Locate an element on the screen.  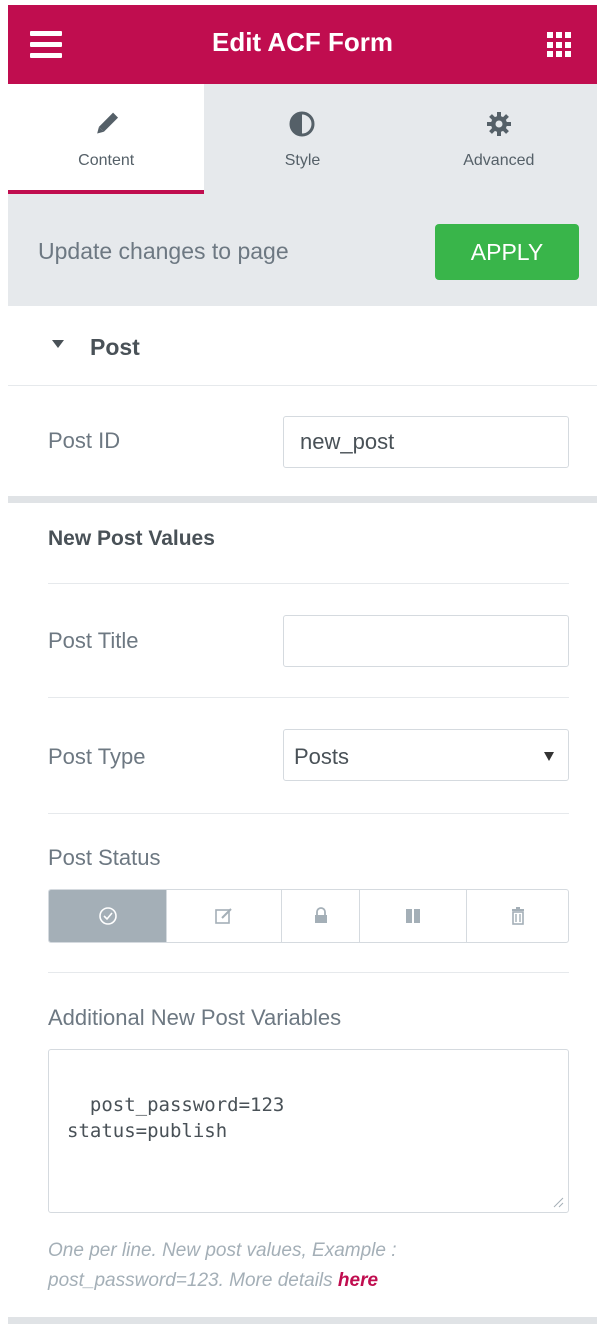
pause-icon is located at coordinates (413, 916).